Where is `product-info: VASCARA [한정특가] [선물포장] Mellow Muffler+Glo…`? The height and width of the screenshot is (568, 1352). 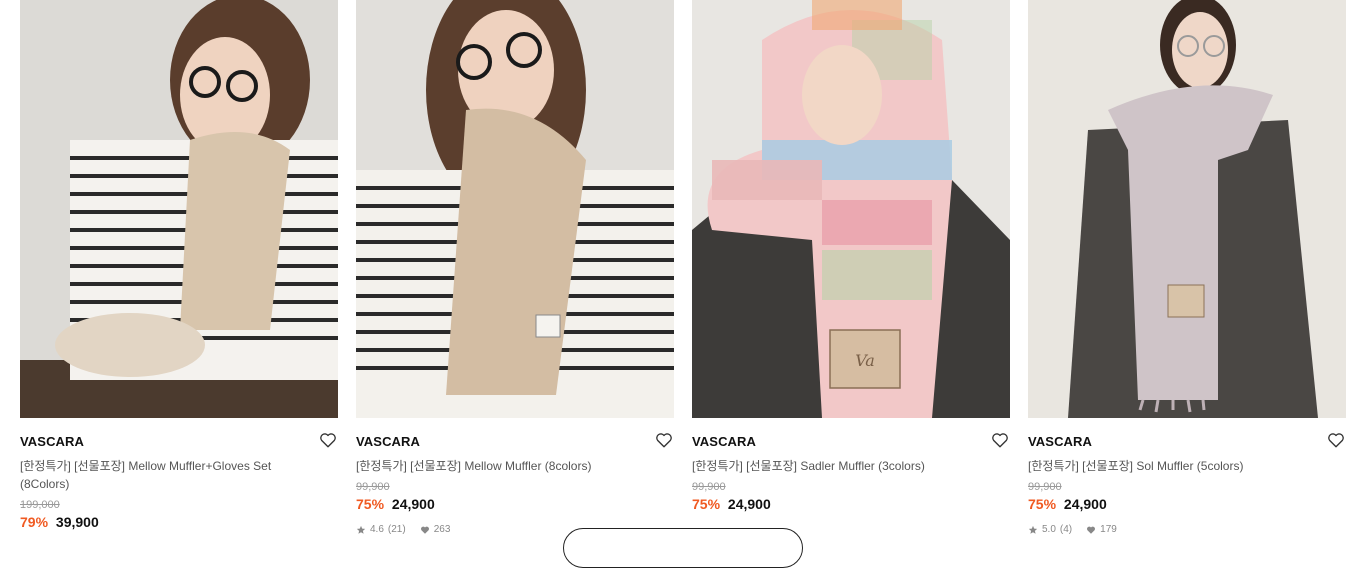
product-info: VASCARA [한정특가] [선물포장] Mellow Muffler+Glo… is located at coordinates (179, 474).